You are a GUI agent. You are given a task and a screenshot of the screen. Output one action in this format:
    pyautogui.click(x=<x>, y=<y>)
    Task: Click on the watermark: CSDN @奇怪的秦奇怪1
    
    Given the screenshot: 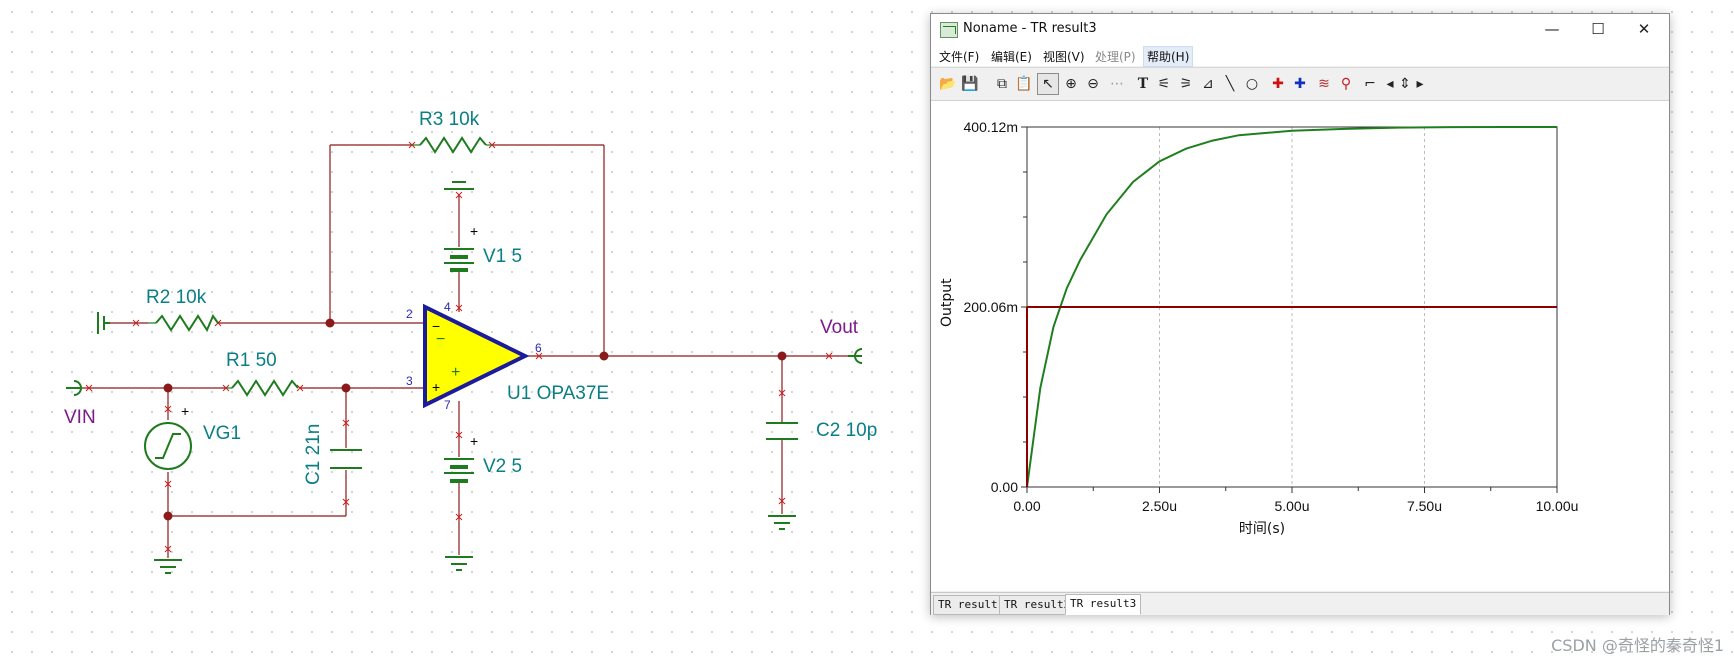 What is the action you would take?
    pyautogui.click(x=1637, y=645)
    